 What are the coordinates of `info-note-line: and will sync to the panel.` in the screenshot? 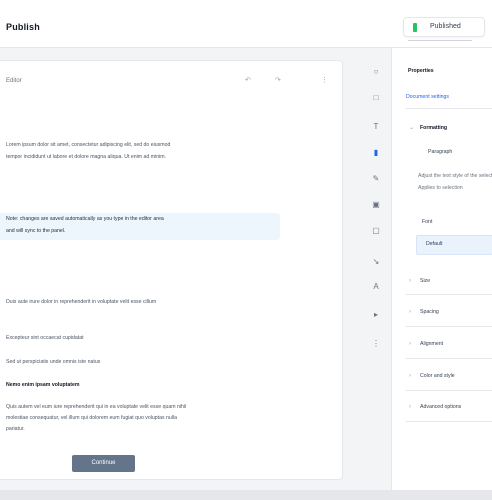 It's located at (36, 231).